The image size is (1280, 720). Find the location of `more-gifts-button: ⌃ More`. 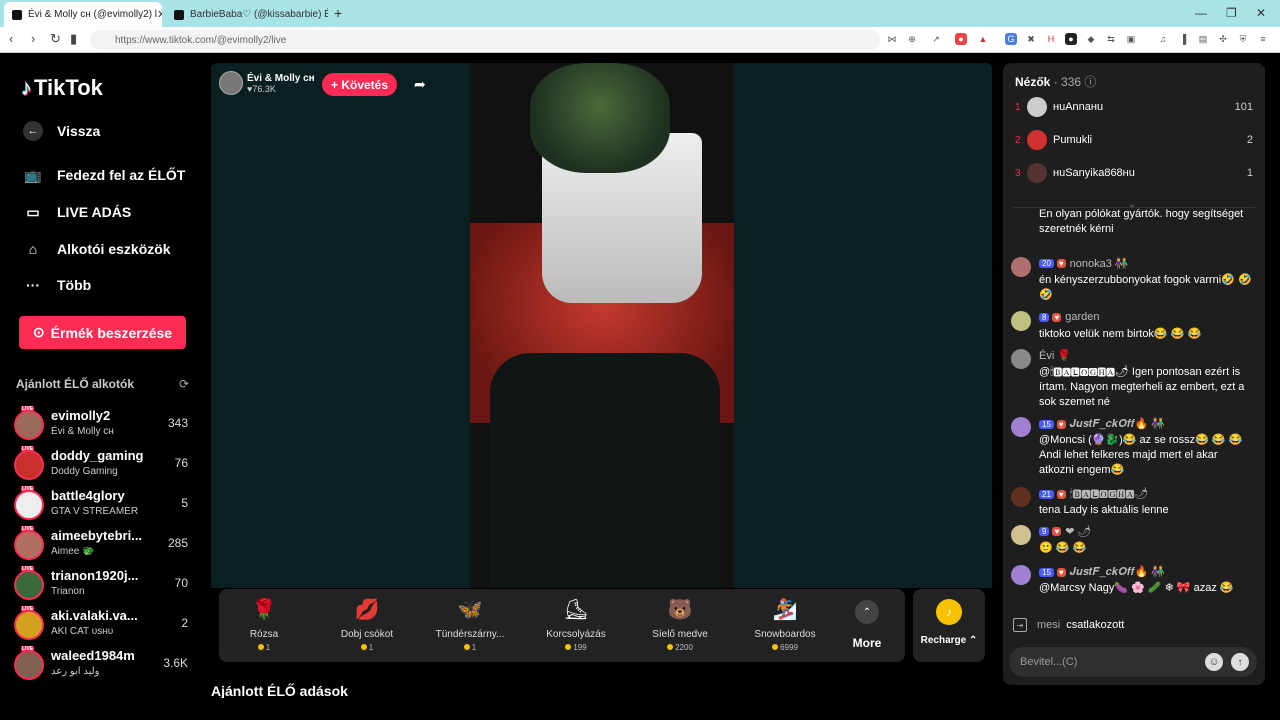

more-gifts-button: ⌃ More is located at coordinates (867, 625).